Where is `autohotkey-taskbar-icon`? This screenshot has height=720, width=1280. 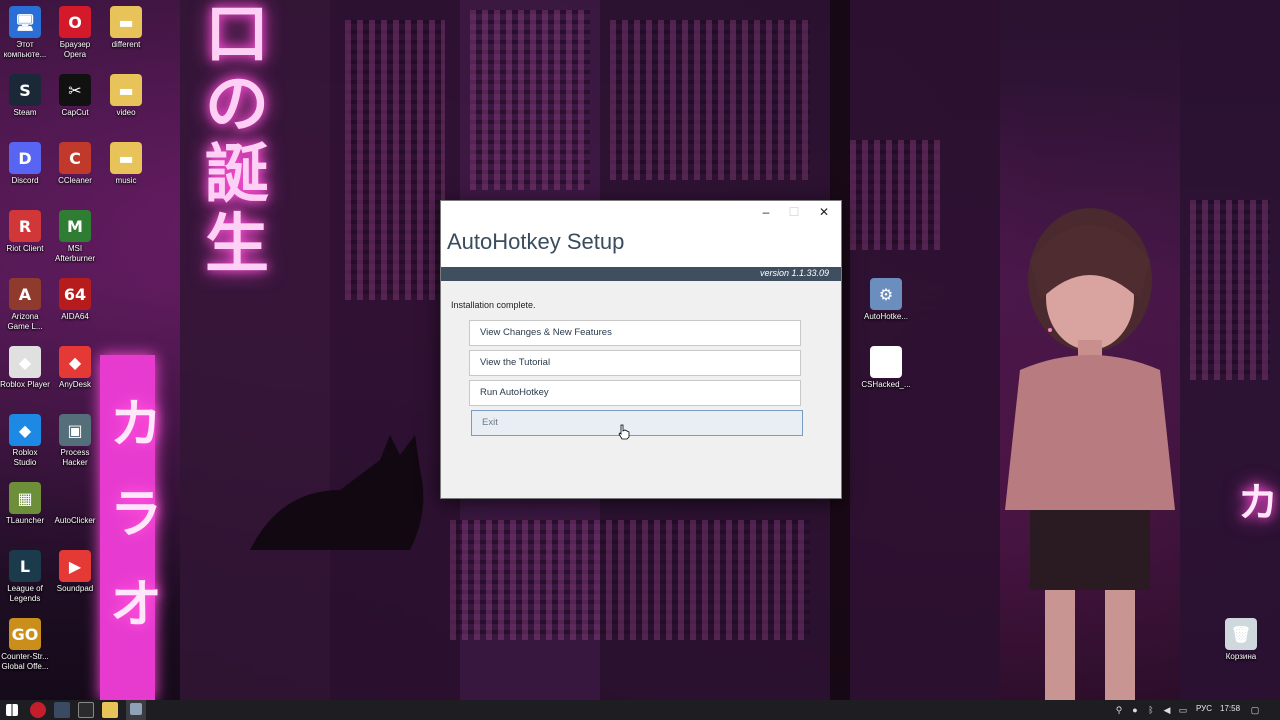
autohotkey-taskbar-icon is located at coordinates (136, 709).